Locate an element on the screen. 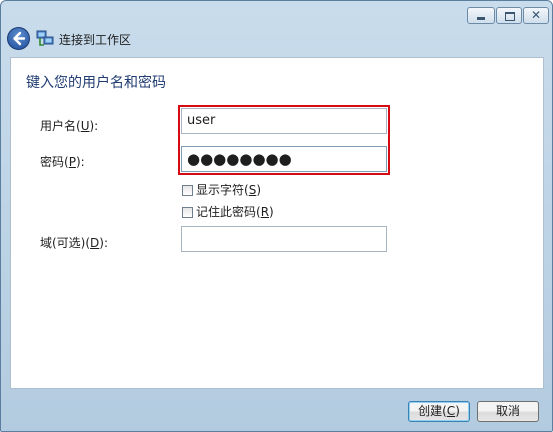 The height and width of the screenshot is (432, 553). username-label: 用户名(U): is located at coordinates (69, 126).